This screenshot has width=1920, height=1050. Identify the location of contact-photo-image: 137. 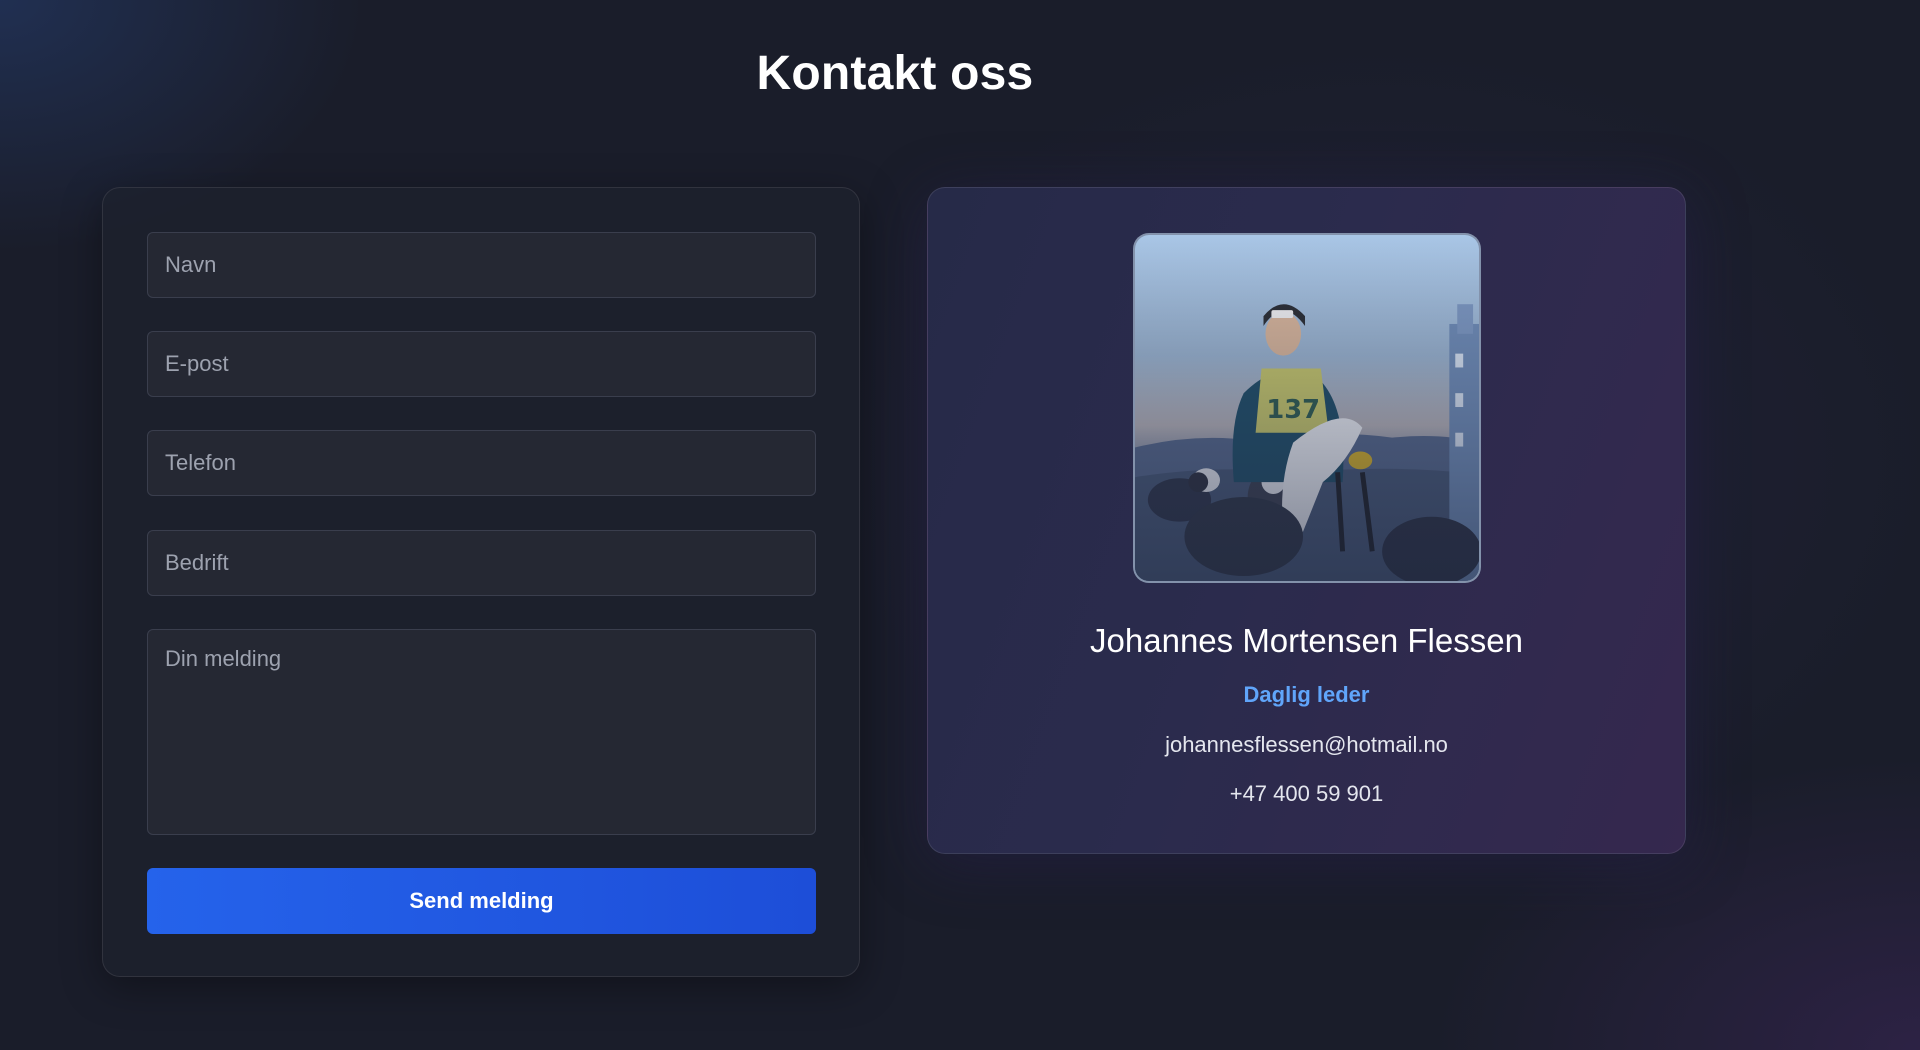
(1307, 408).